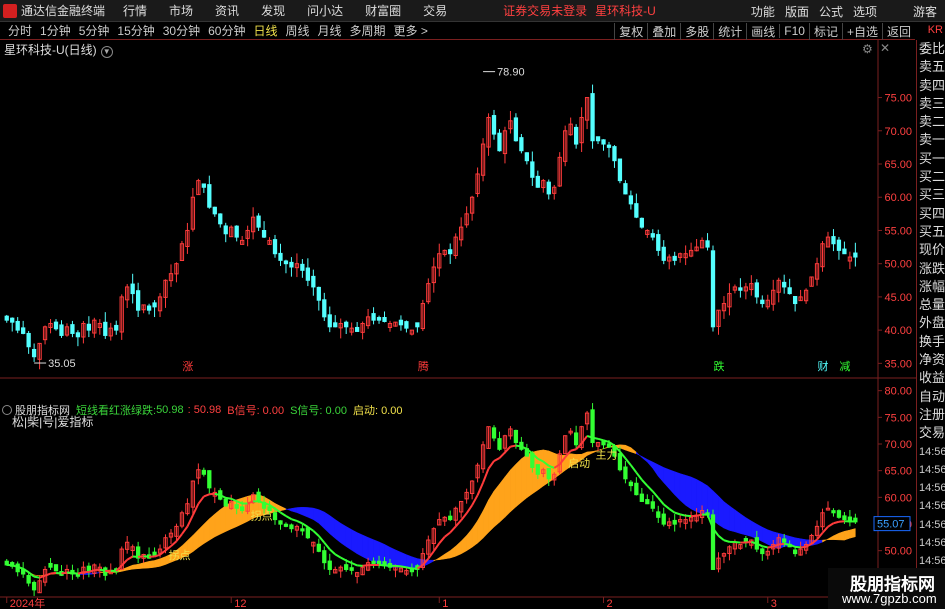 This screenshot has width=945, height=609. What do you see at coordinates (181, 30) in the screenshot?
I see `period-30min: 30分钟` at bounding box center [181, 30].